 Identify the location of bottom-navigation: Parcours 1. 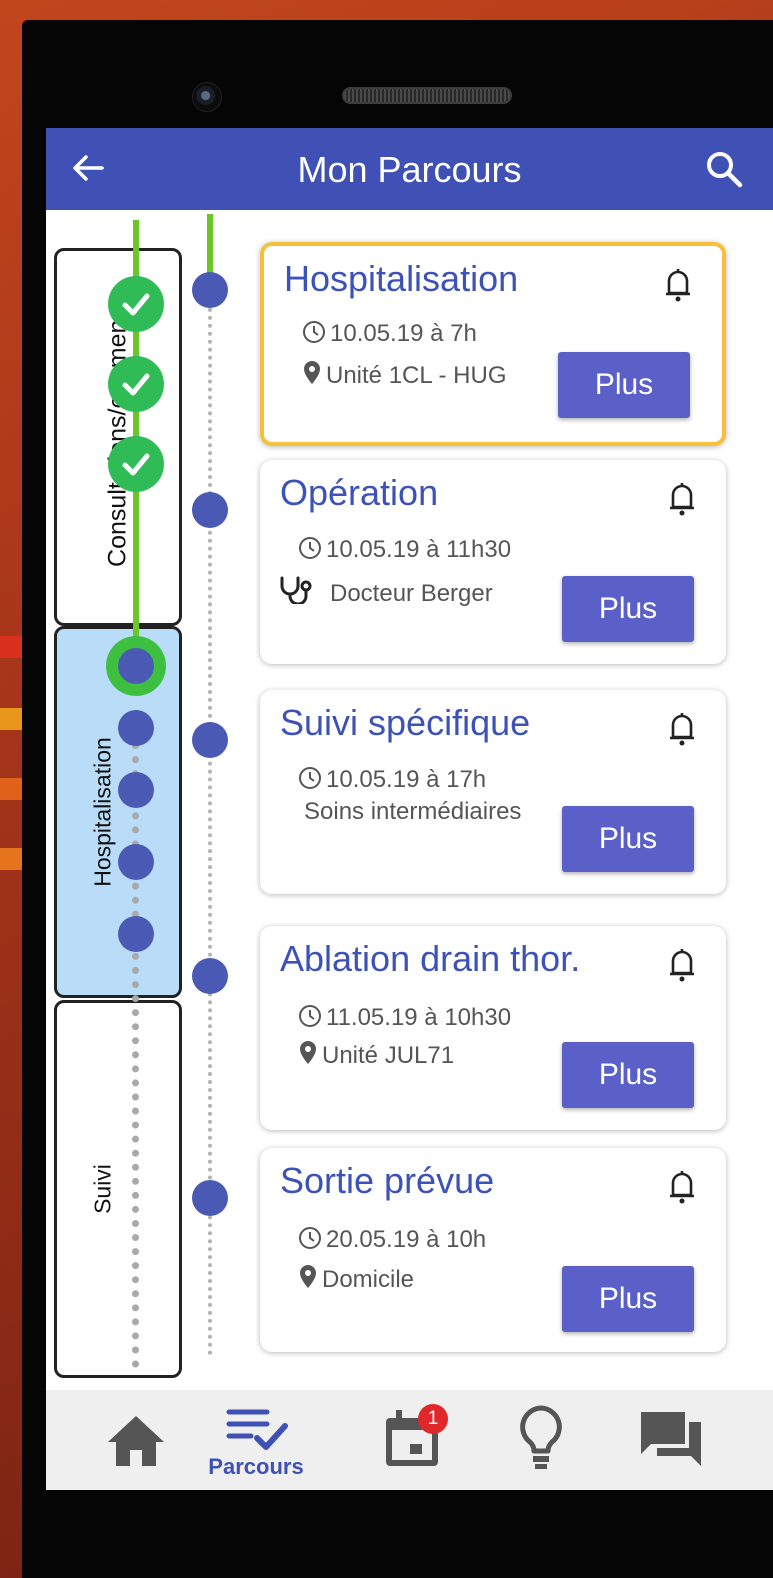
(409, 1440).